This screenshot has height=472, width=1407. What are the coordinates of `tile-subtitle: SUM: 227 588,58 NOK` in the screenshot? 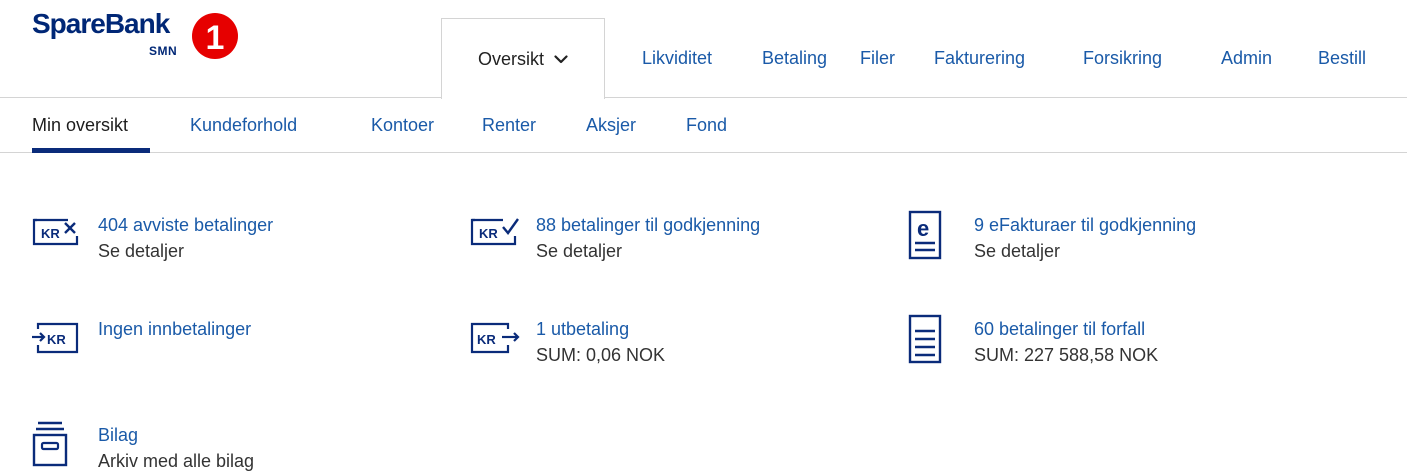 It's located at (1066, 355).